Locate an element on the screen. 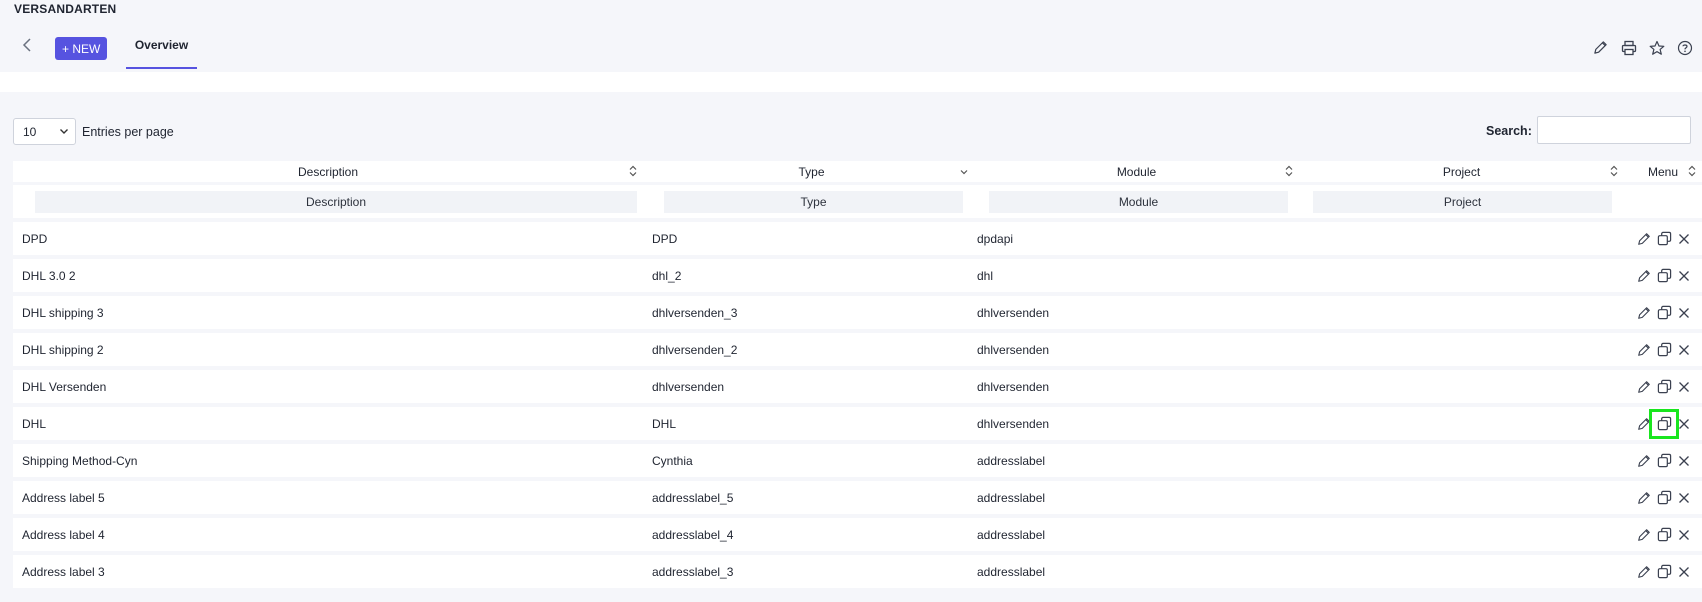 The width and height of the screenshot is (1702, 602). toolbar-spacer is located at coordinates (851, 82).